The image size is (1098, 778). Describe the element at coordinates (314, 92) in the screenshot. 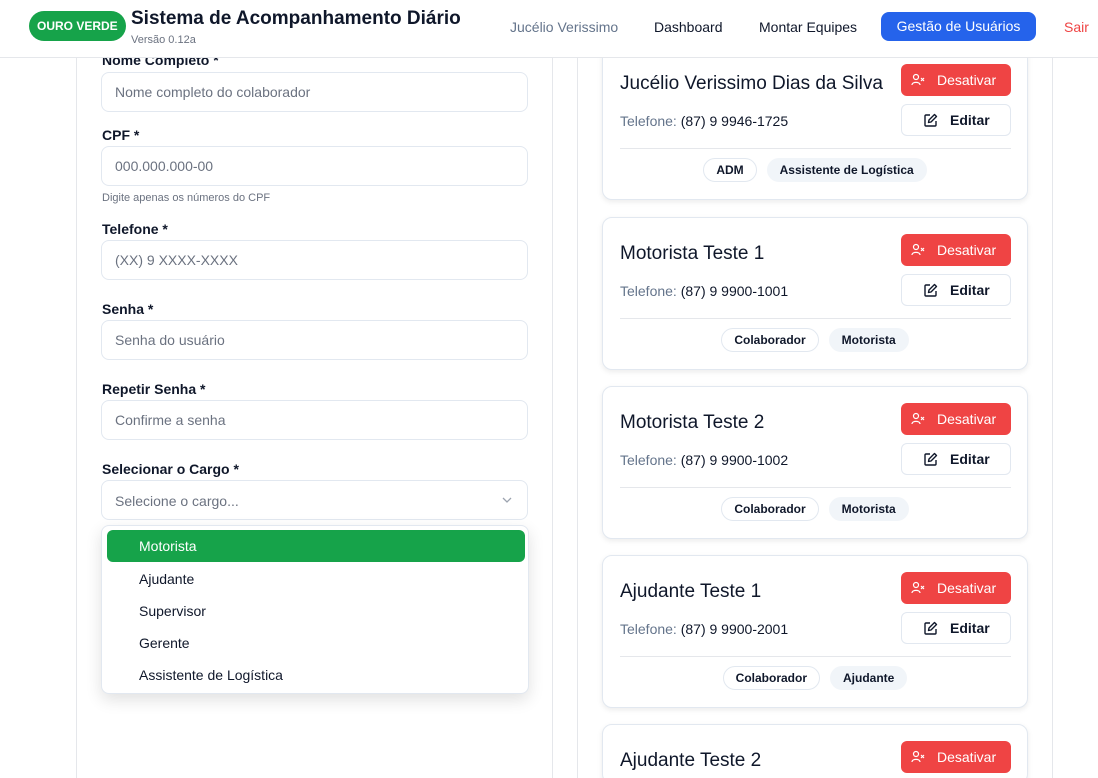

I see `name-input` at that location.